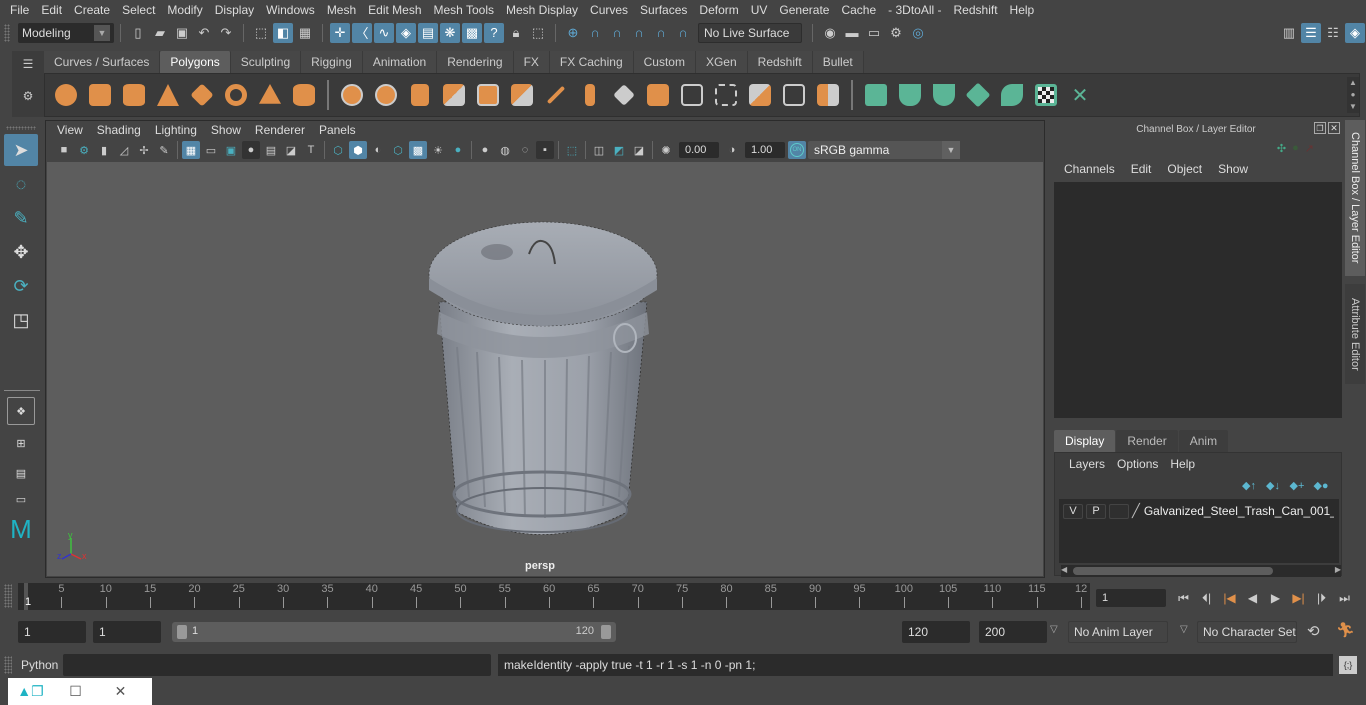 The width and height of the screenshot is (1366, 705). Describe the element at coordinates (52, 632) in the screenshot. I see `start-time-field: 1` at that location.